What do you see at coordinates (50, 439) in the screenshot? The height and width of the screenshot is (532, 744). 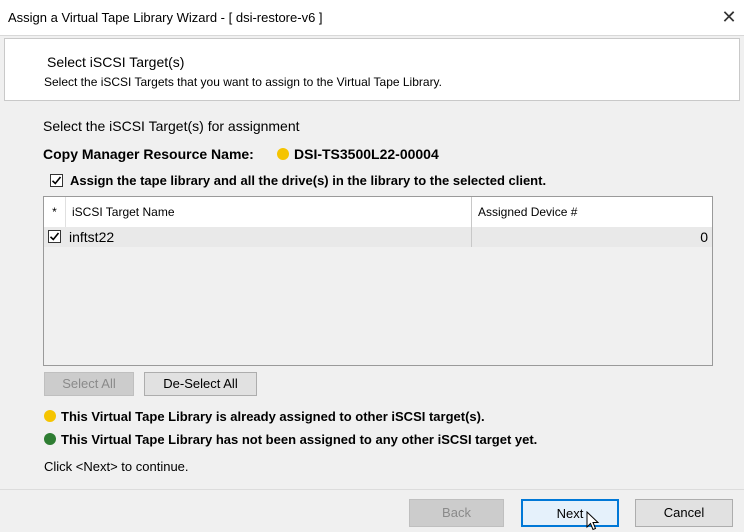 I see `green-status-dot-icon` at bounding box center [50, 439].